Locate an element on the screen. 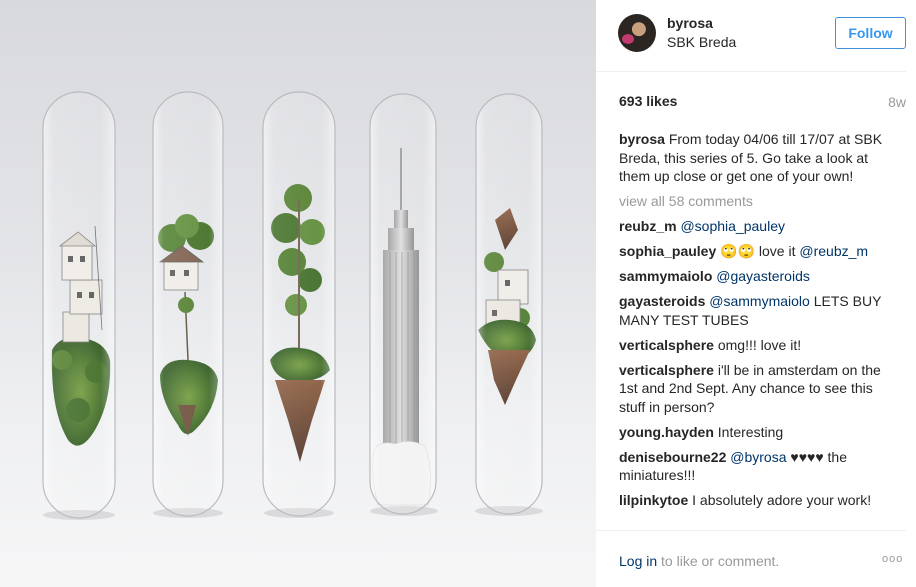 This screenshot has height=587, width=916. mention-link: @gayasteroids is located at coordinates (763, 276).